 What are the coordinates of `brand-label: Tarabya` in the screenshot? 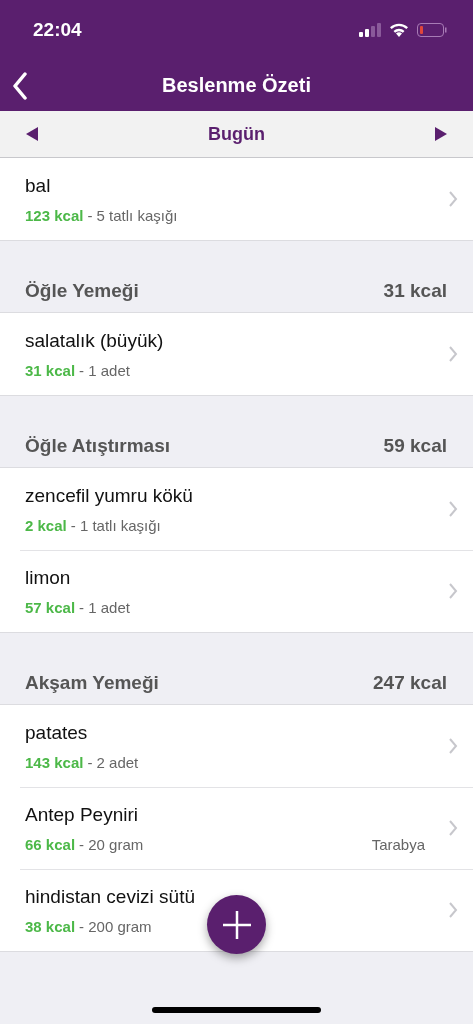 It's located at (398, 844).